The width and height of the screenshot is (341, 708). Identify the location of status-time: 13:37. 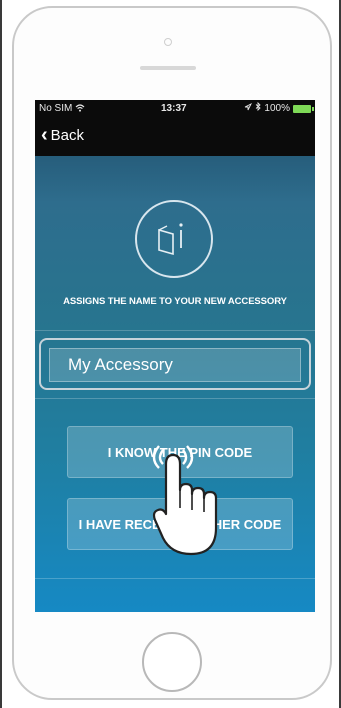
(174, 108).